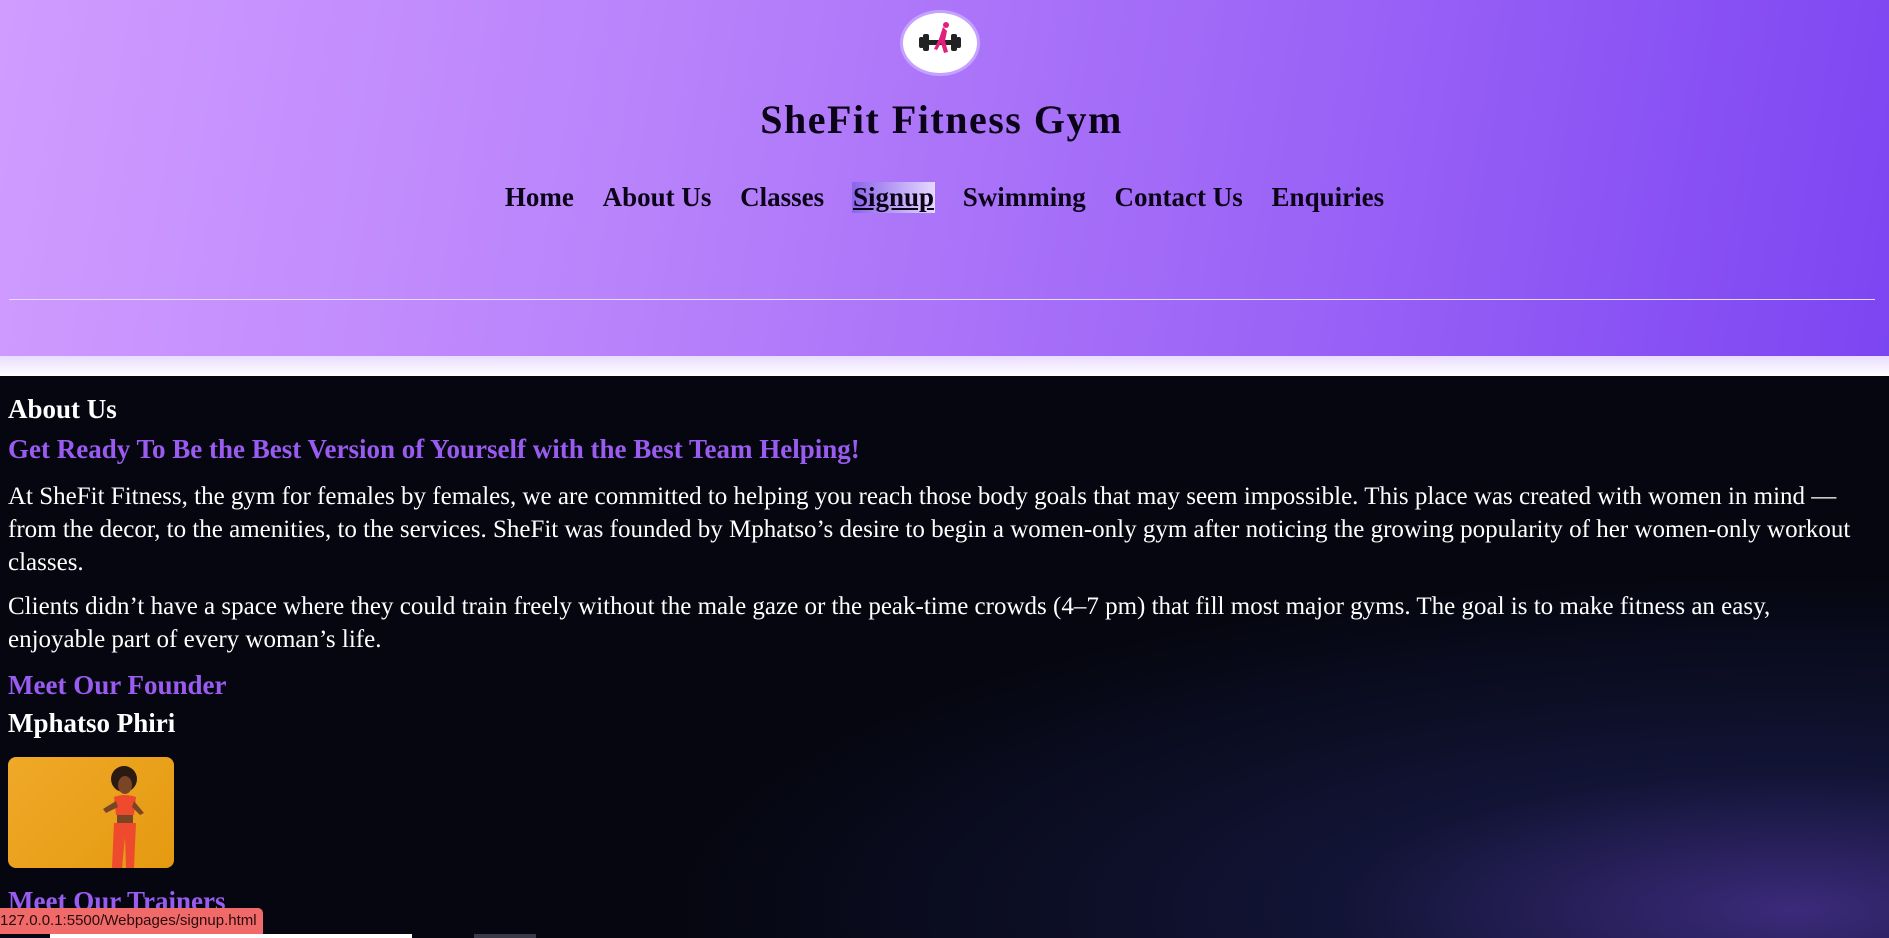  I want to click on taskbar-strip, so click(231, 936).